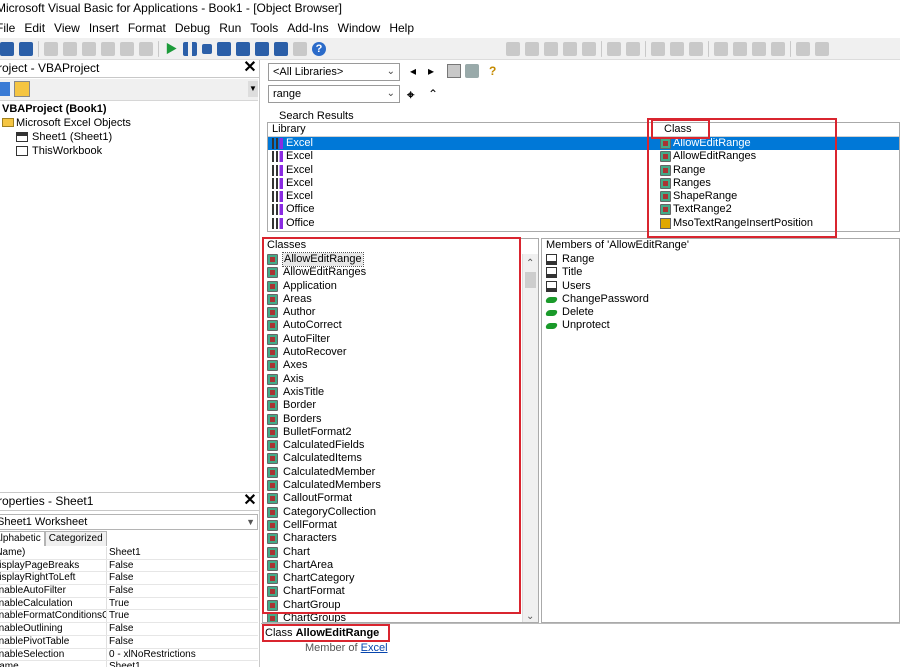  I want to click on property-row: EnableFormatConditionsCalculationTrue, so click(129, 617).